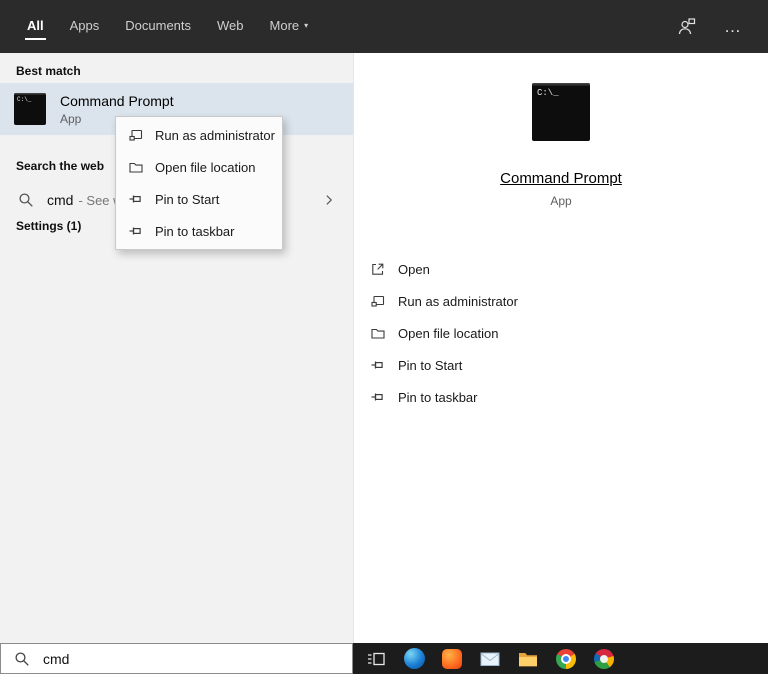 The height and width of the screenshot is (674, 768). I want to click on tab-more: More ▾, so click(289, 26).